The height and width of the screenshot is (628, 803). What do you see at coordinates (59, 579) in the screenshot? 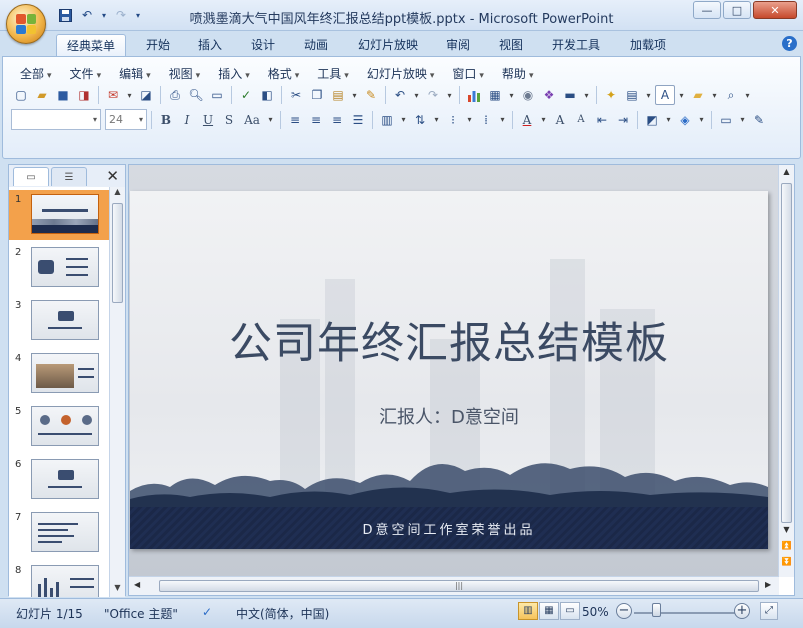
I see `slide-thumbnail: 8` at bounding box center [59, 579].